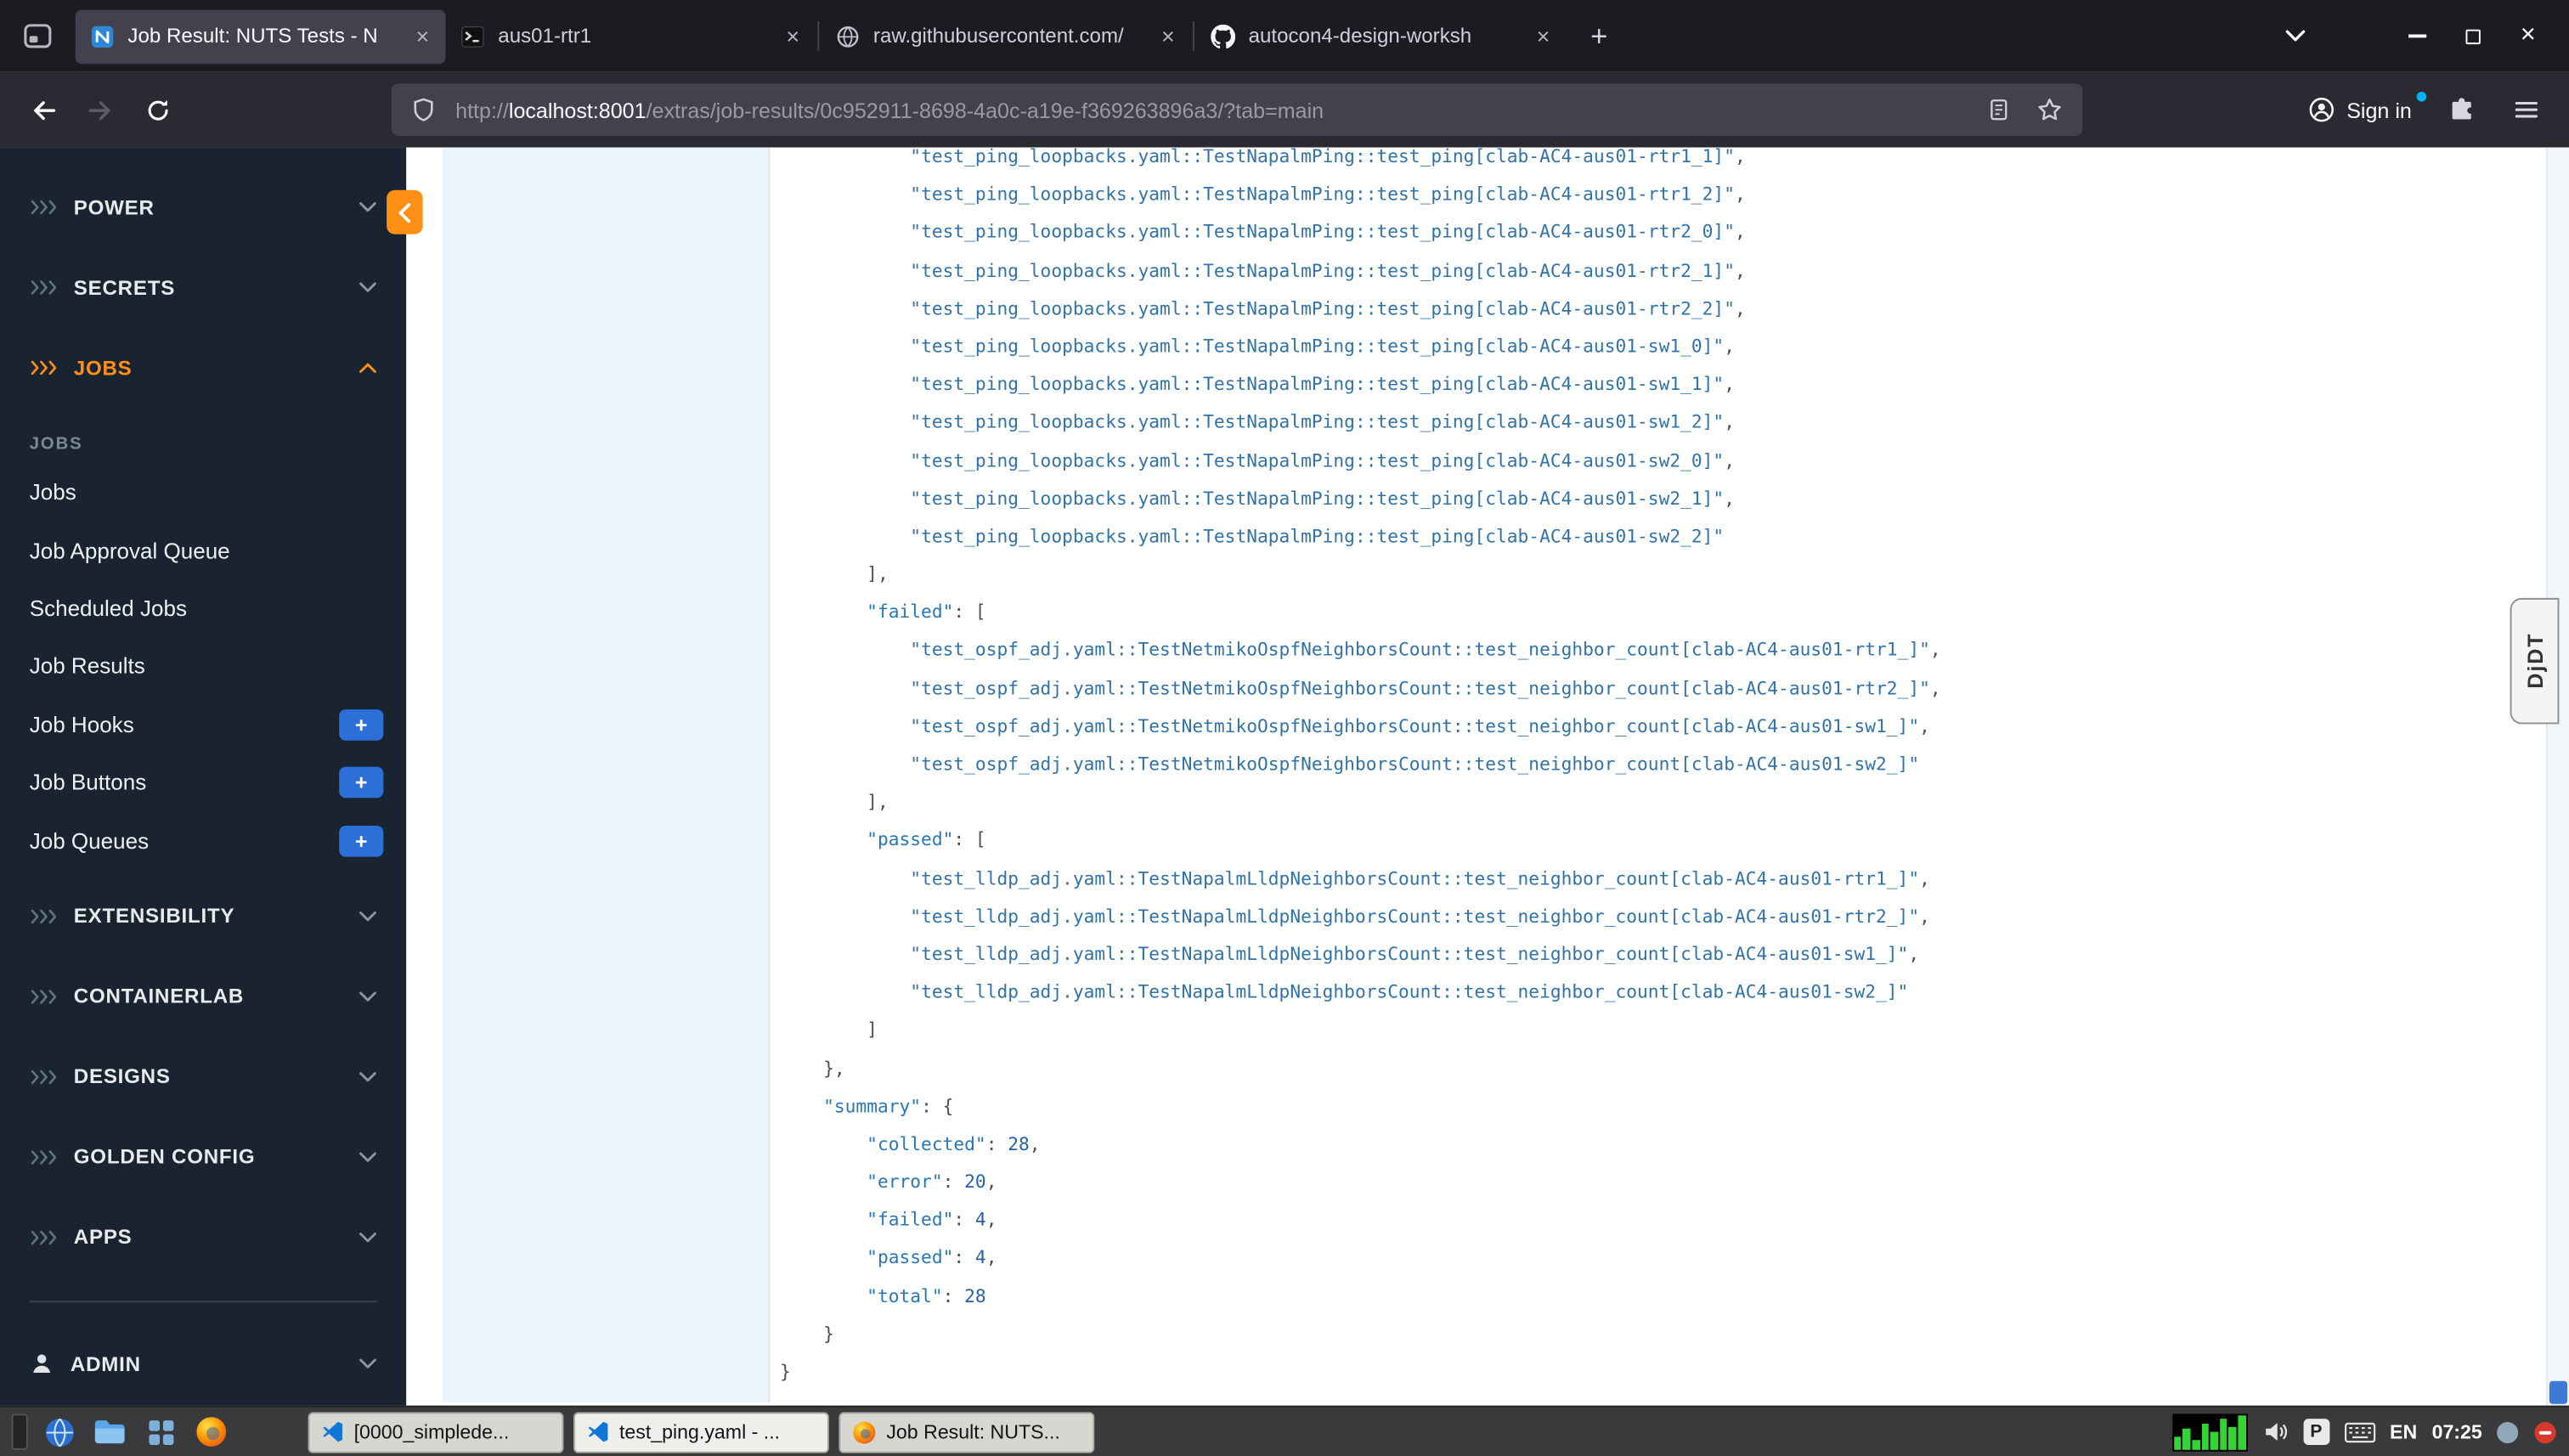  What do you see at coordinates (362, 725) in the screenshot?
I see `add-job-hooks-button: +` at bounding box center [362, 725].